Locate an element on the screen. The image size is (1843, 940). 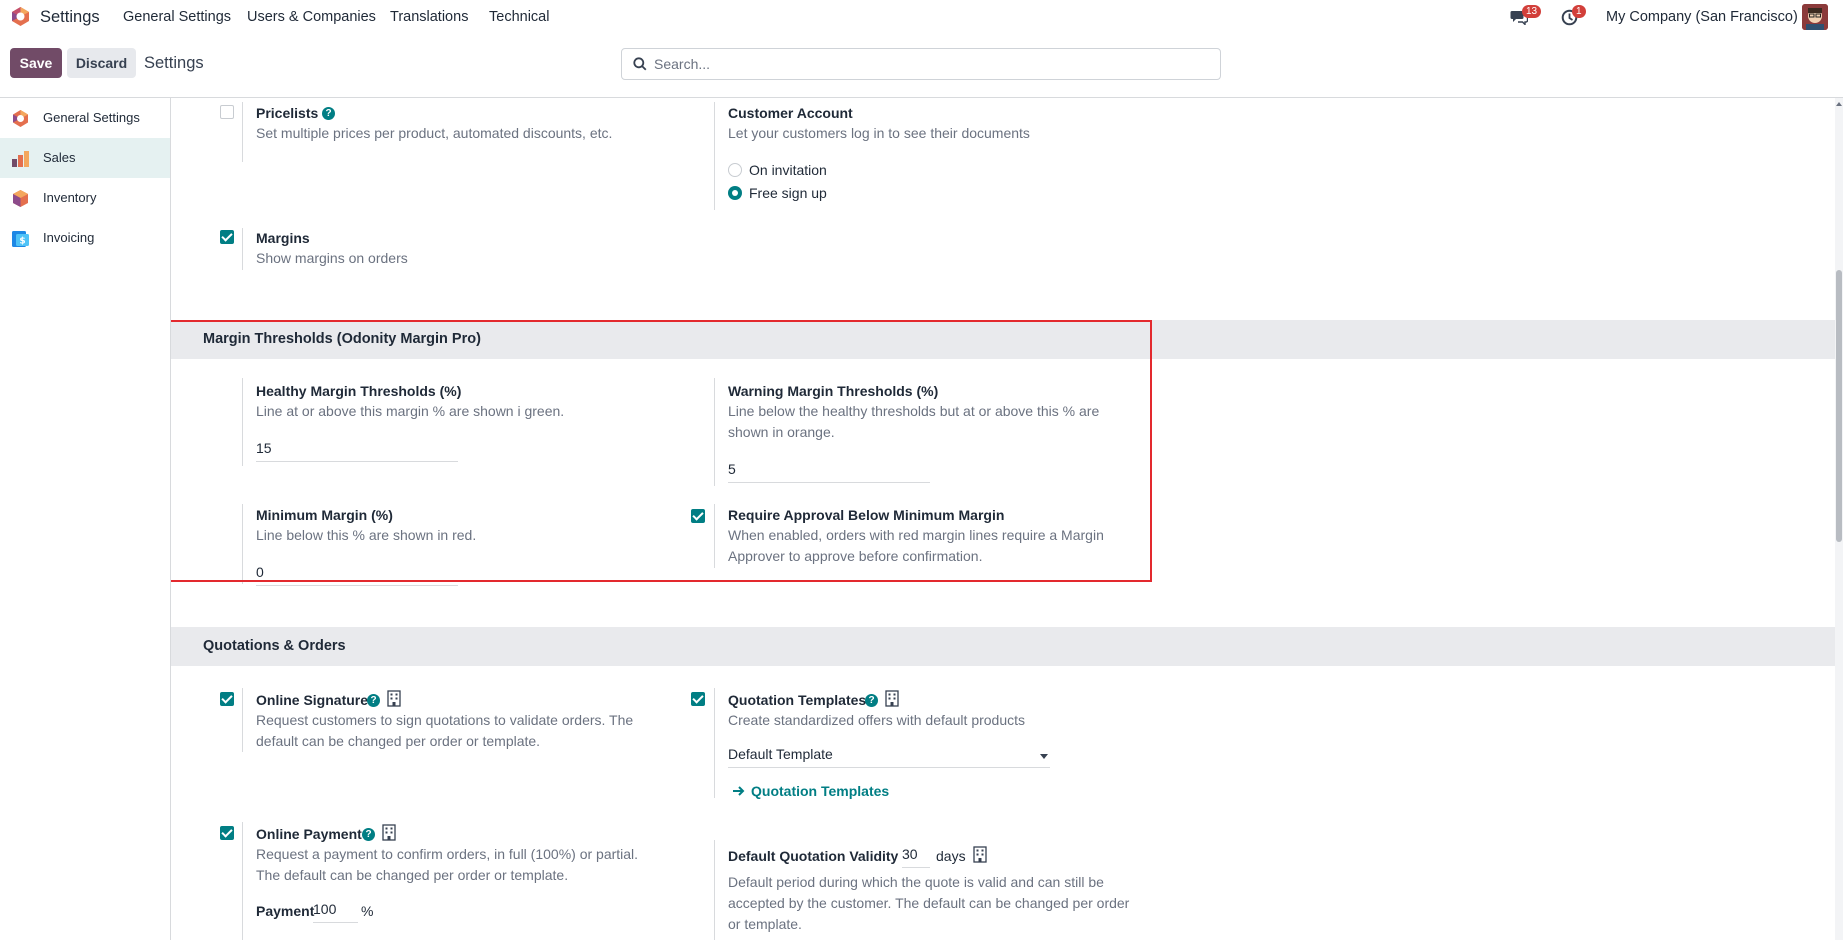
minimum-margin-title: Minimum Margin (%) is located at coordinates (324, 515).